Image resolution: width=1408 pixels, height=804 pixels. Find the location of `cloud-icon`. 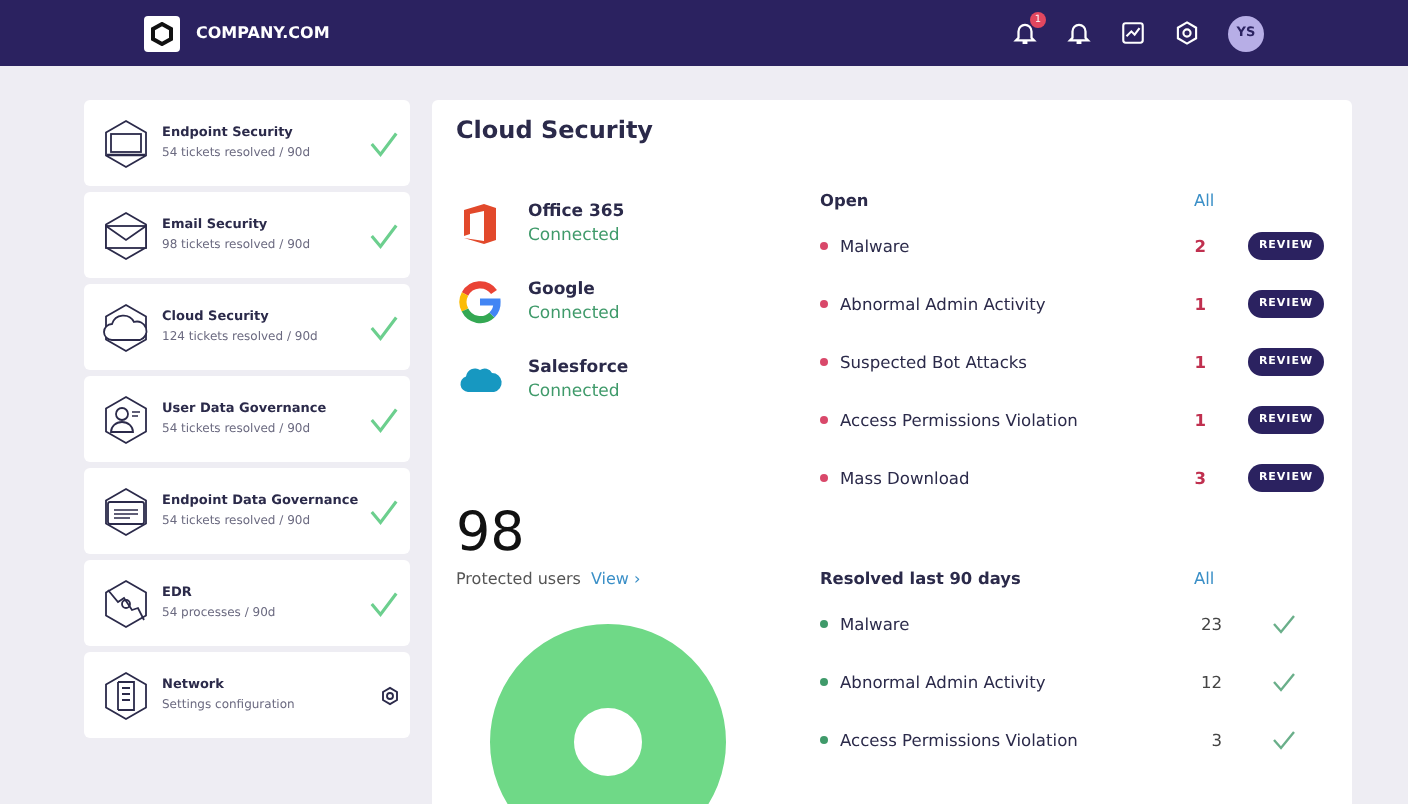

cloud-icon is located at coordinates (126, 327).